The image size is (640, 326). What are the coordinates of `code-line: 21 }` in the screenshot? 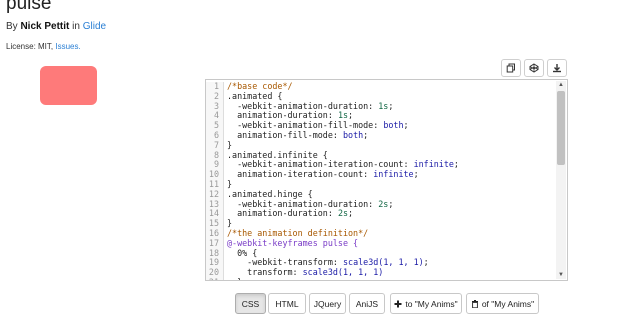 It's located at (332, 278).